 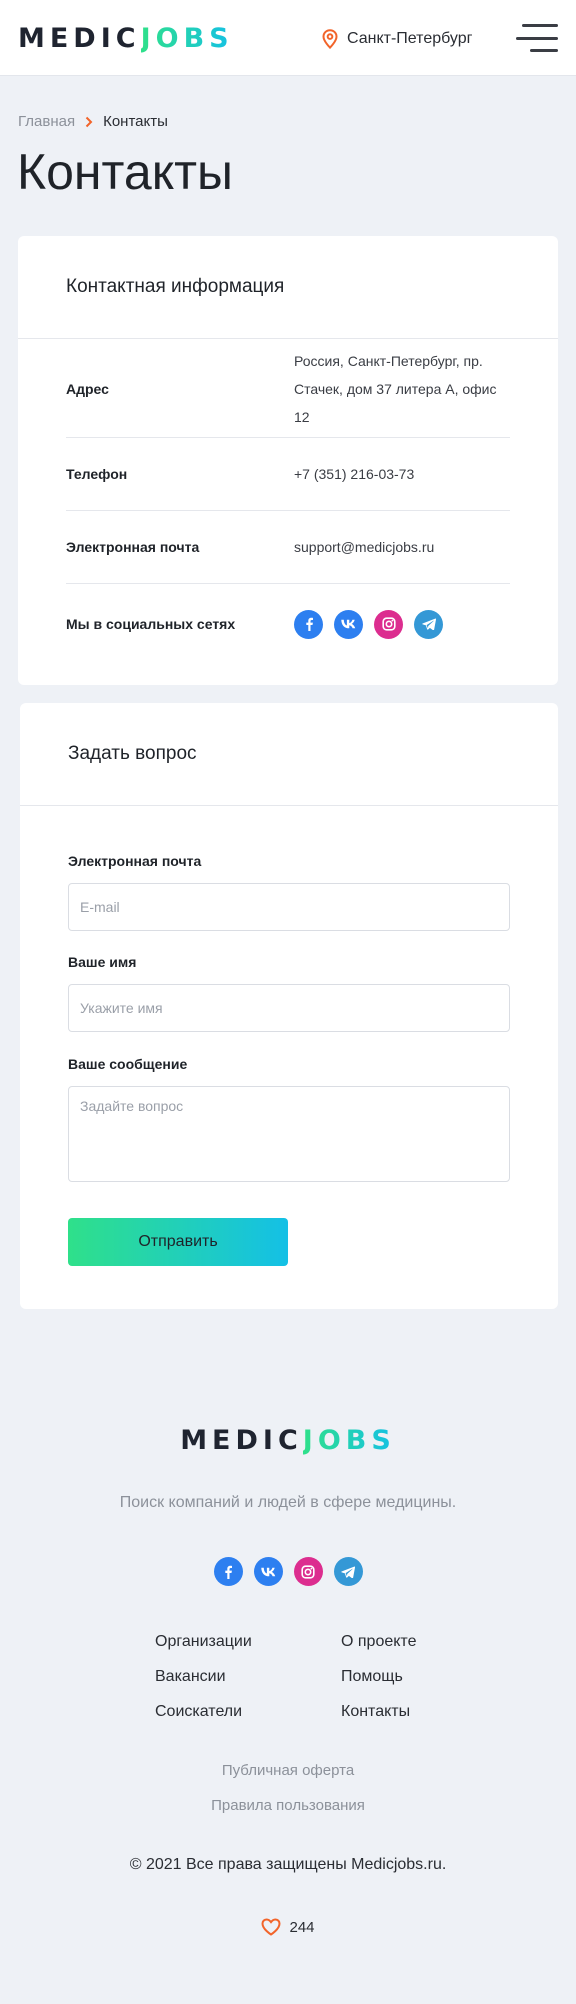 What do you see at coordinates (537, 38) in the screenshot?
I see `menu-burger-icon` at bounding box center [537, 38].